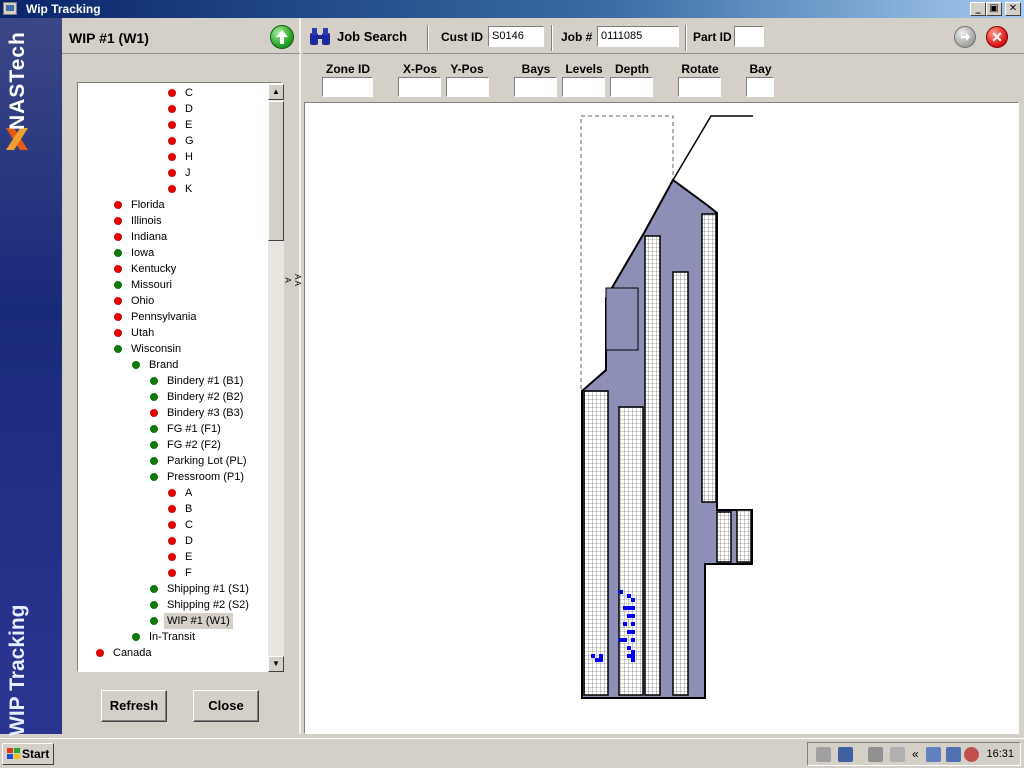  Describe the element at coordinates (760, 87) in the screenshot. I see `bay-field` at that location.